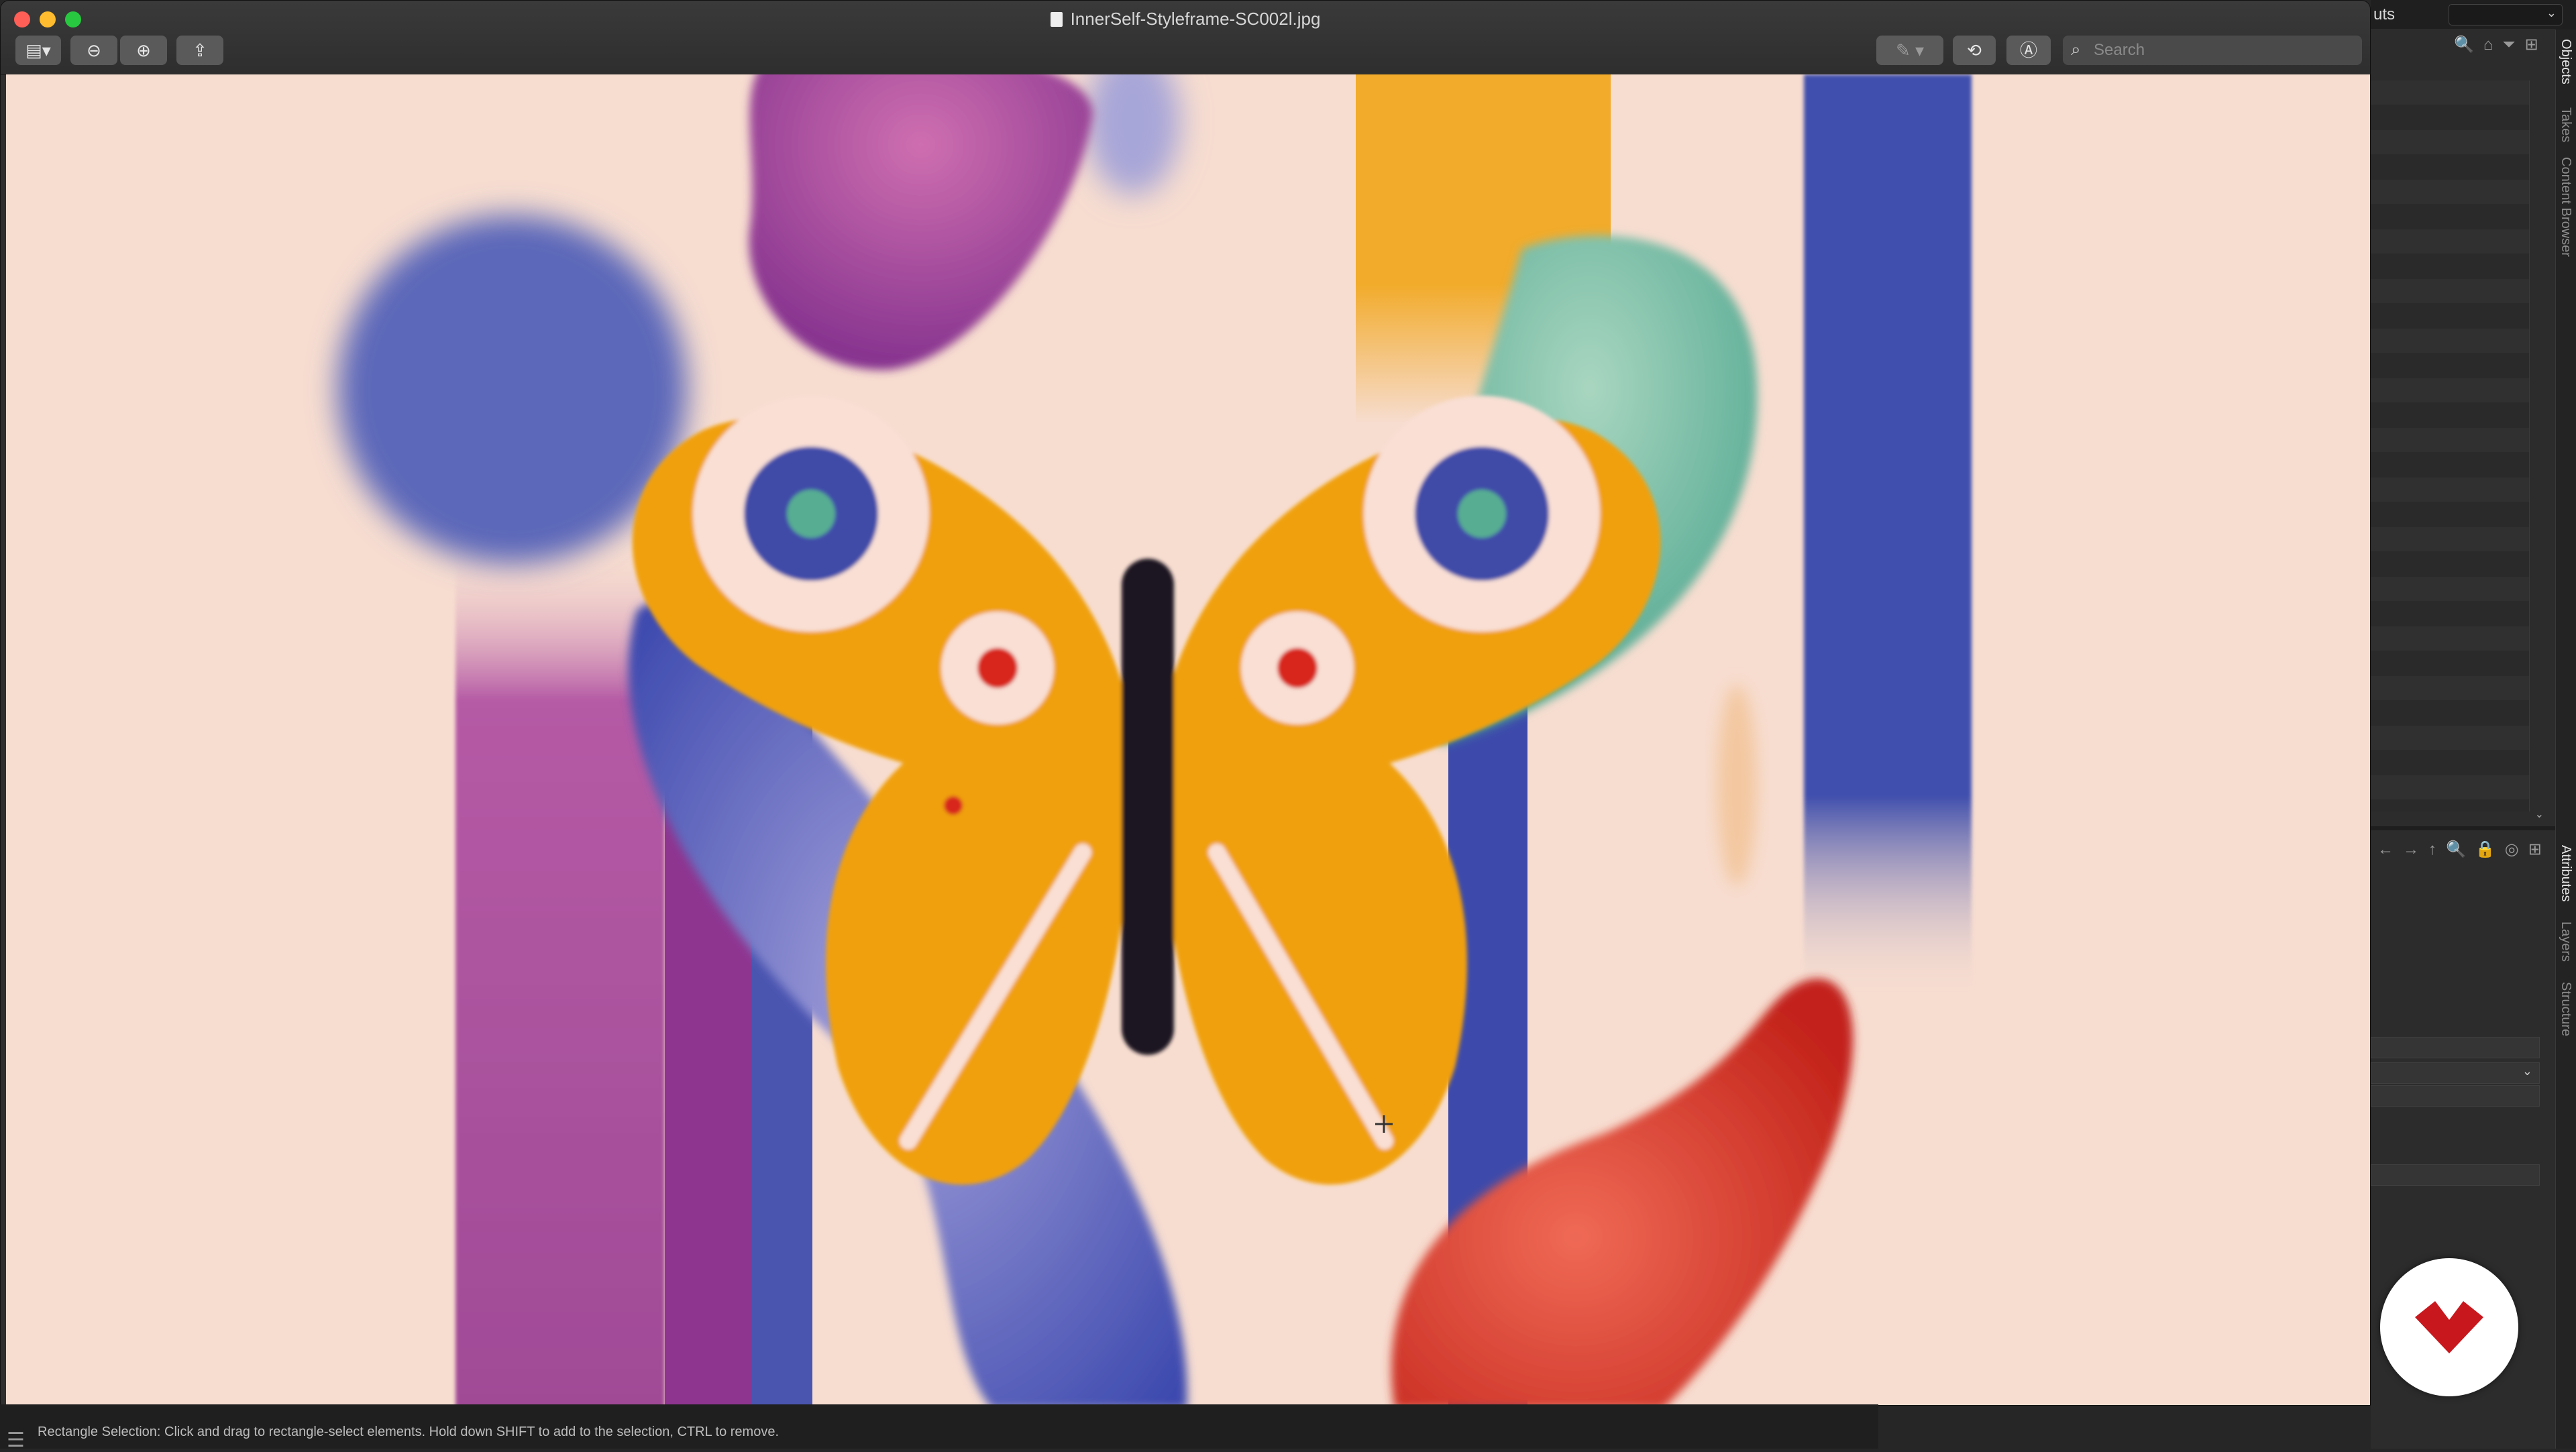 The height and width of the screenshot is (1452, 2576). What do you see at coordinates (2496, 45) in the screenshot?
I see `objects-toolbar: 🔍 ⌂ ⏷ ⊞` at bounding box center [2496, 45].